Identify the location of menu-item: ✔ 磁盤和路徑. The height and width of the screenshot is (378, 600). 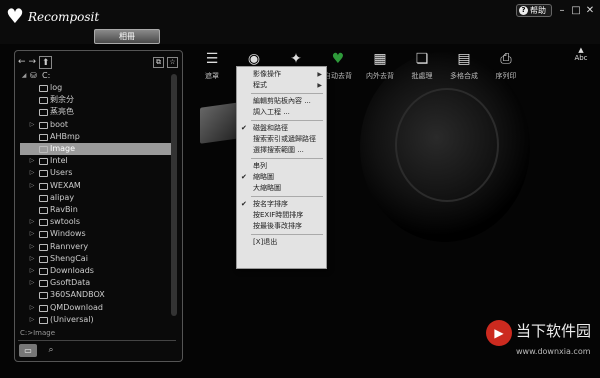
(281, 128).